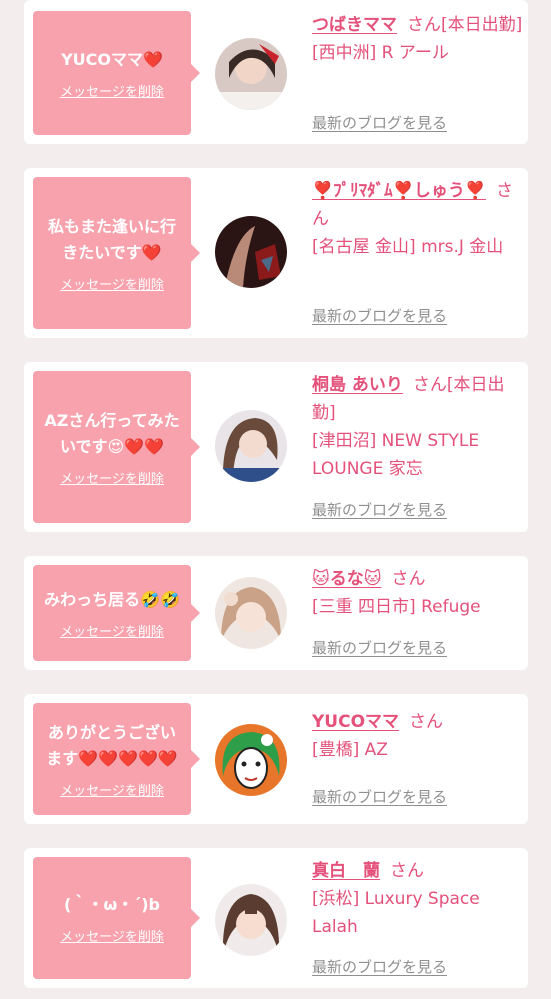 This screenshot has width=551, height=999. Describe the element at coordinates (116, 918) in the screenshot. I see `message-bubble: (｀・ω・´)b メッセージを削除` at that location.